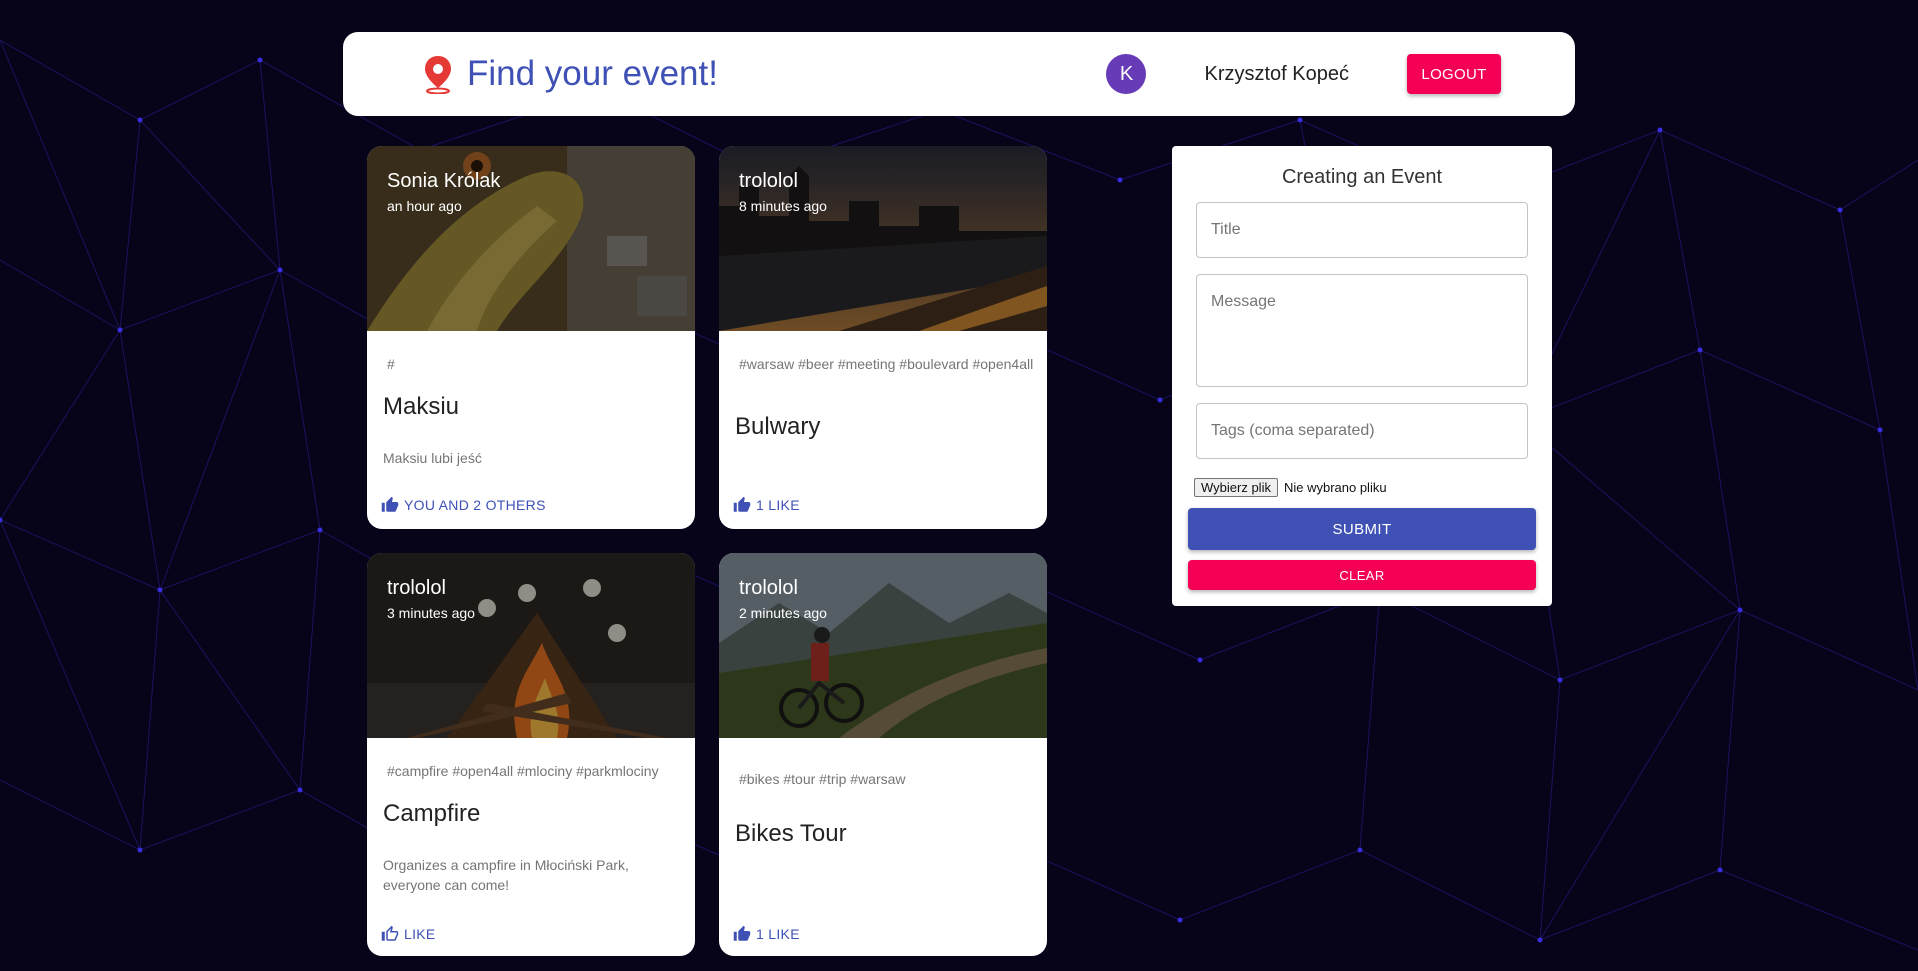 Image resolution: width=1918 pixels, height=971 pixels. Describe the element at coordinates (438, 75) in the screenshot. I see `location-pin-icon` at that location.